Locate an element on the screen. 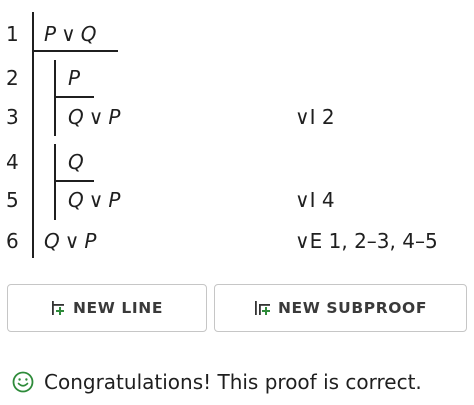  formula: P ∨ Q is located at coordinates (70, 34).